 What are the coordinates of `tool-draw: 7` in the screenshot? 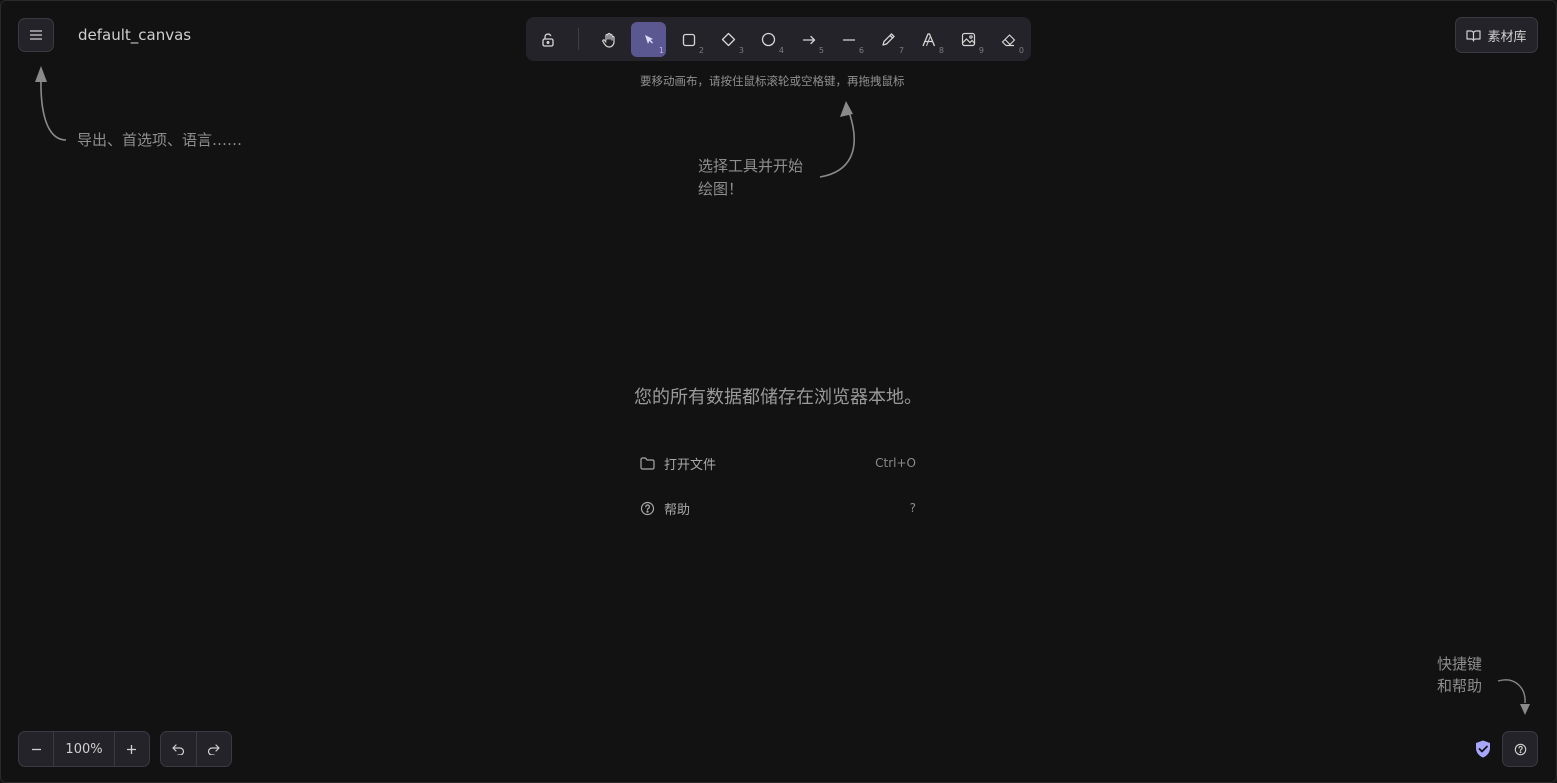 It's located at (888, 39).